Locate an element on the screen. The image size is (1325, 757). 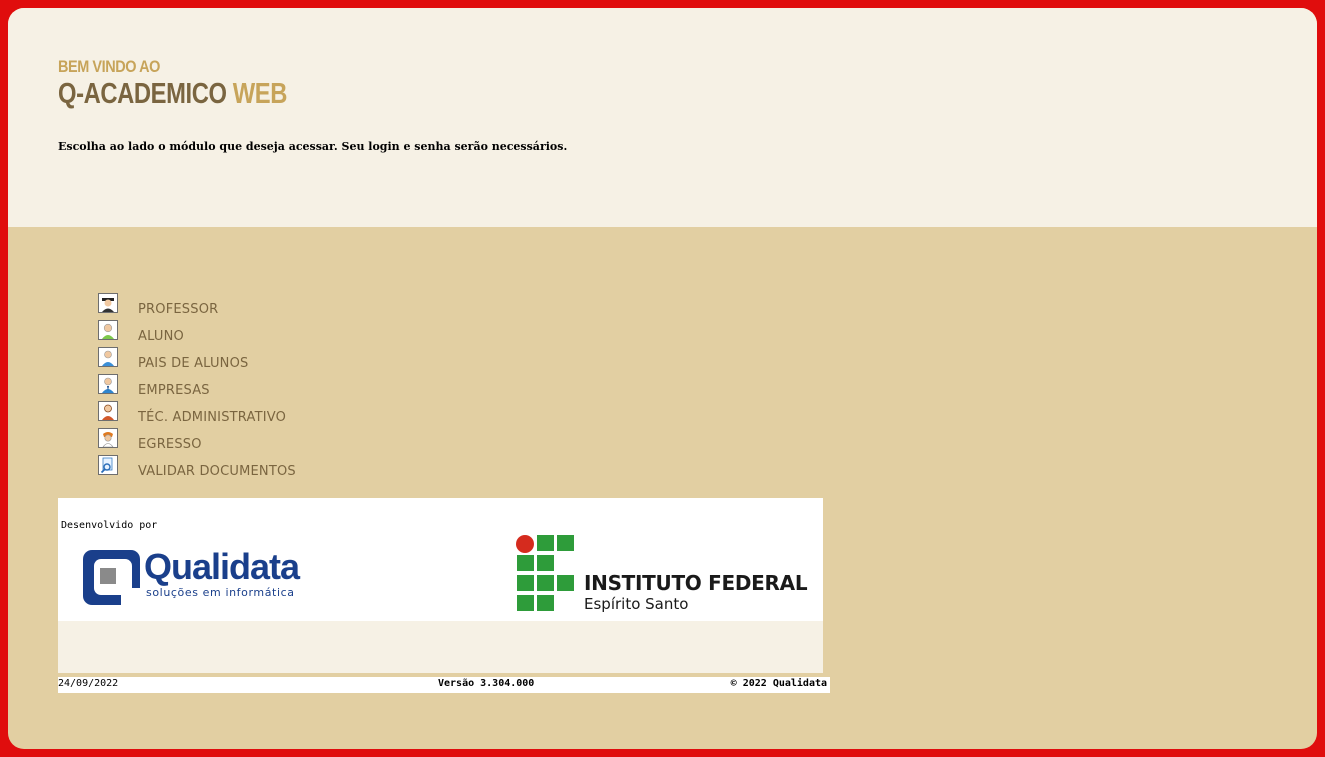
app-name-accent: WEB is located at coordinates (260, 94).